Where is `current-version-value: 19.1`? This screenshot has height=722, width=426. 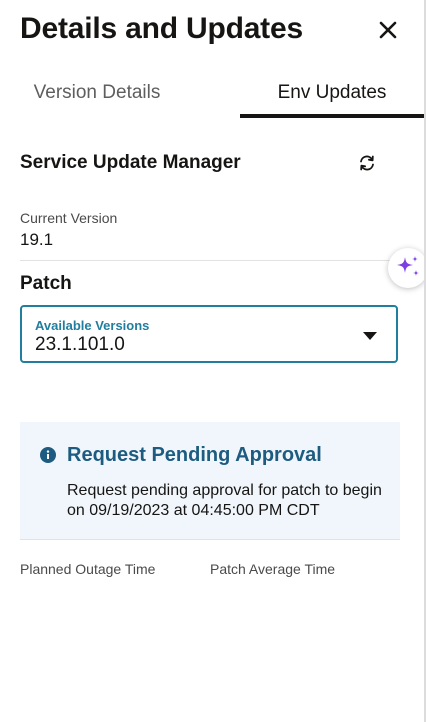
current-version-value: 19.1 is located at coordinates (37, 239).